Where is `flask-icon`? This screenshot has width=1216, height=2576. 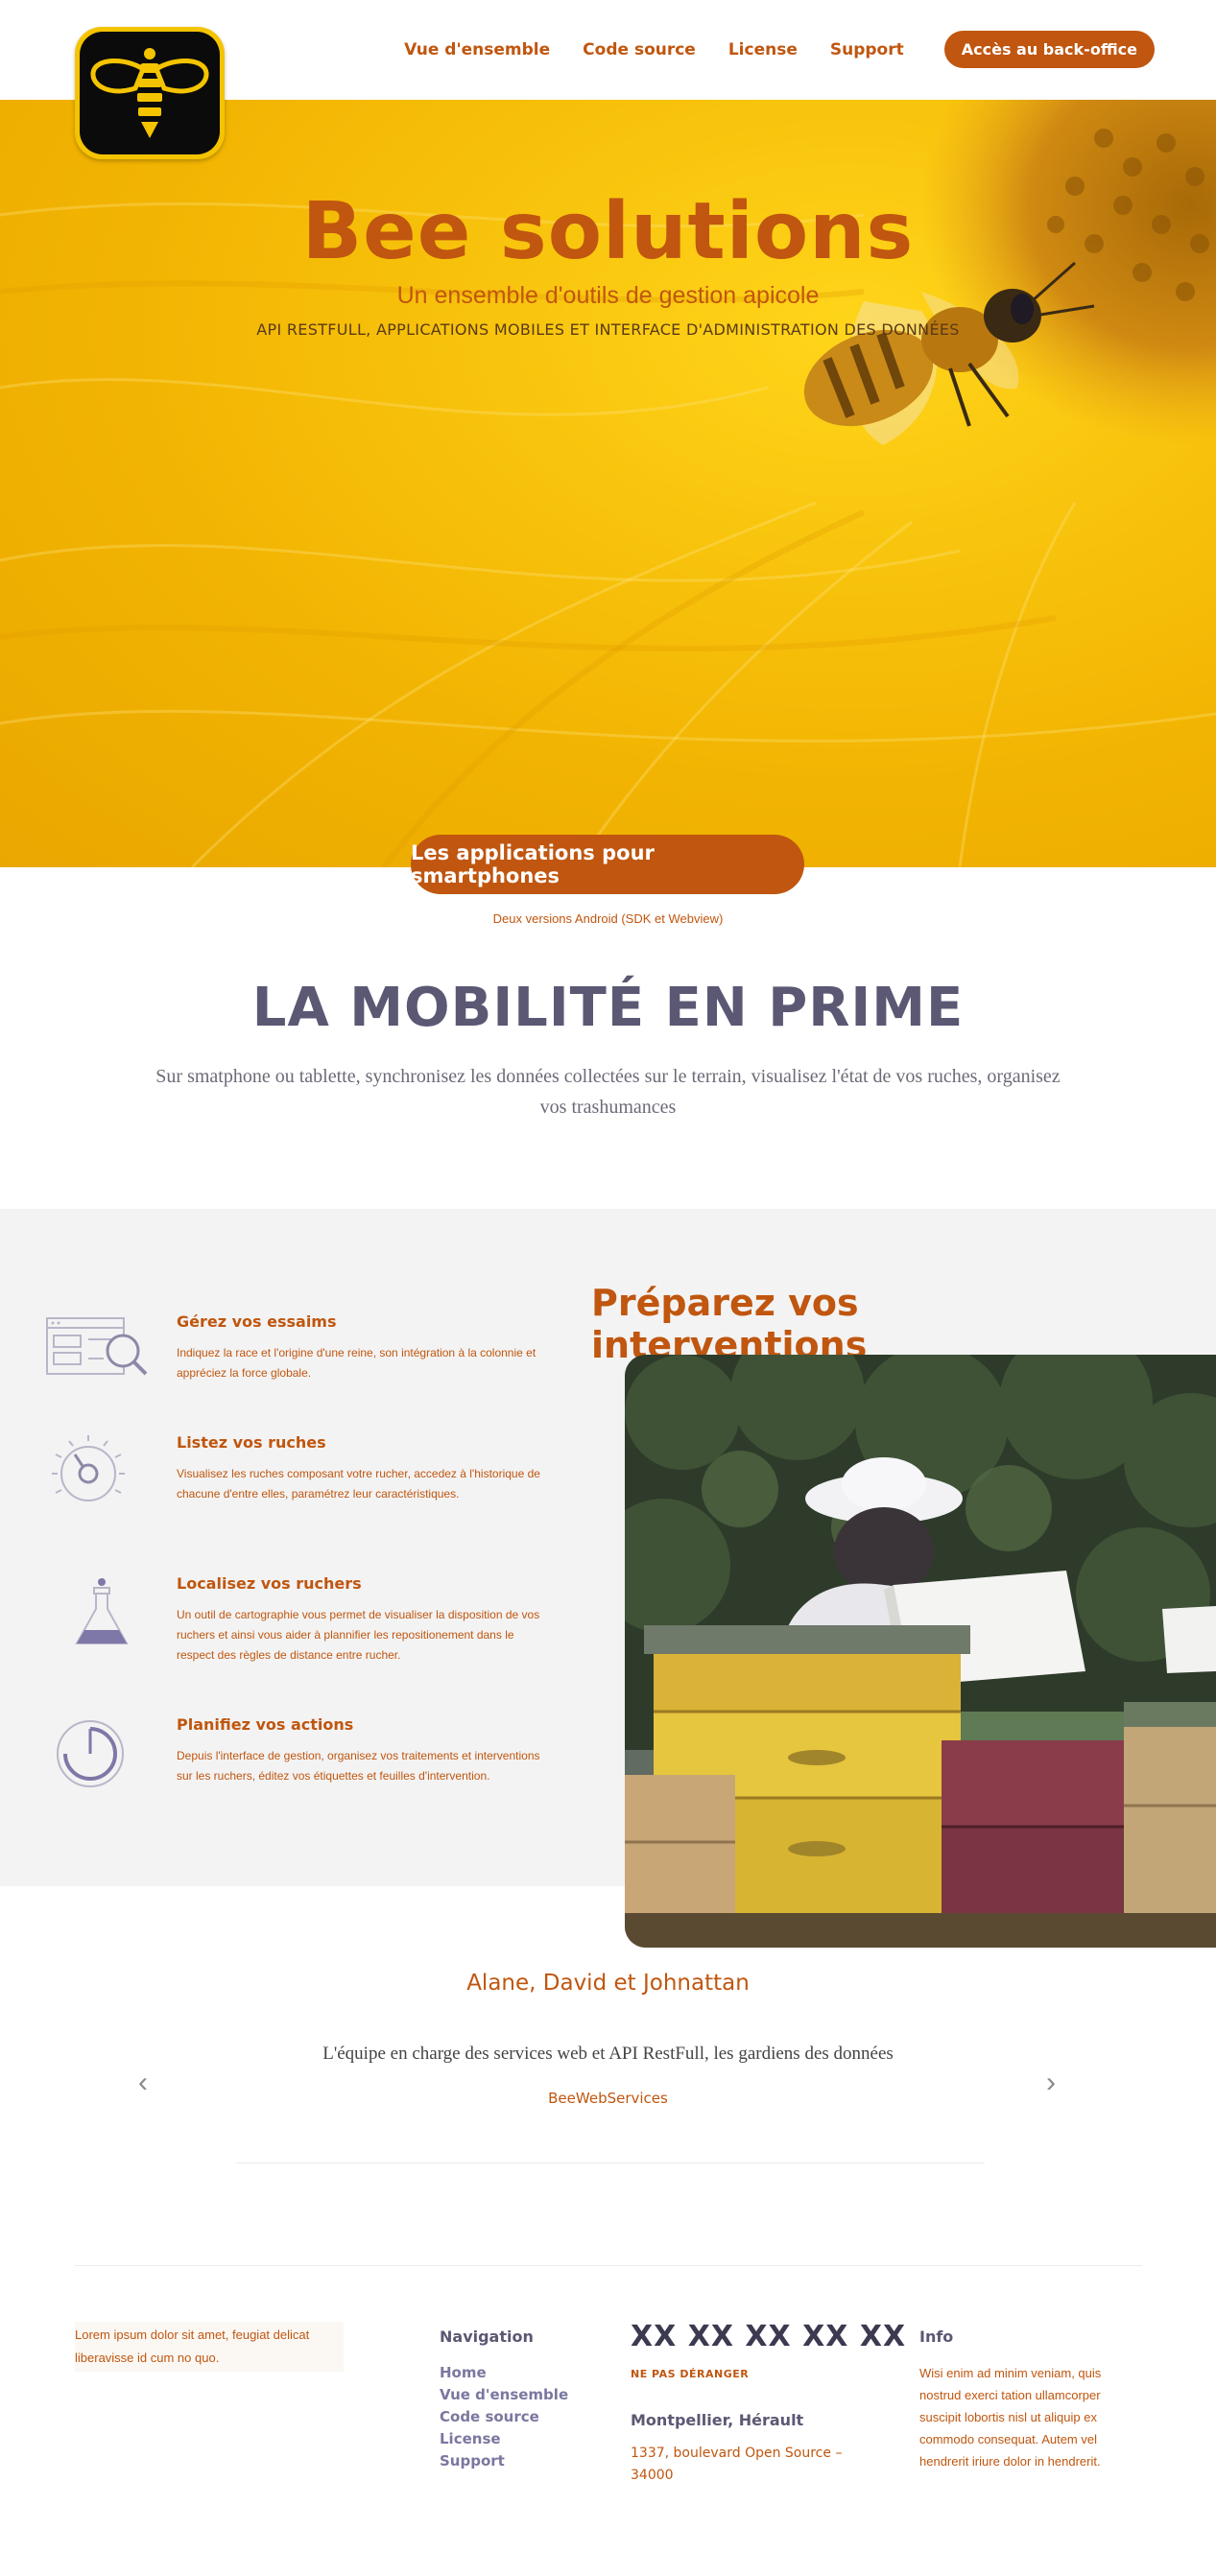
flask-icon is located at coordinates (102, 1611).